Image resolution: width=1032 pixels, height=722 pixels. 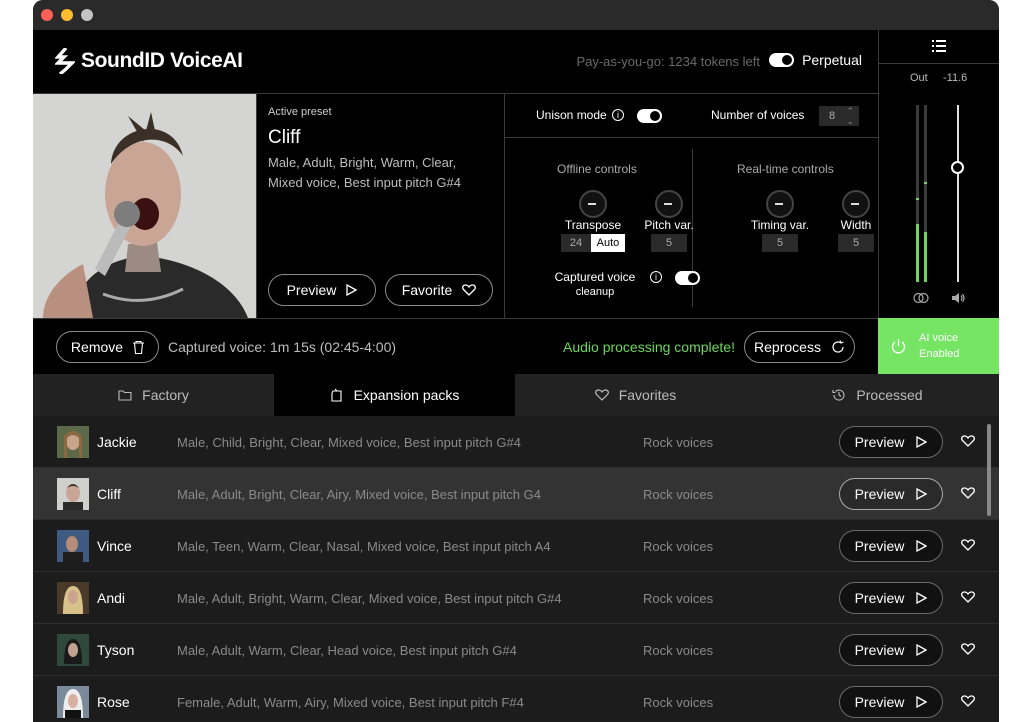 What do you see at coordinates (877, 395) in the screenshot?
I see `tab-processed: Processed` at bounding box center [877, 395].